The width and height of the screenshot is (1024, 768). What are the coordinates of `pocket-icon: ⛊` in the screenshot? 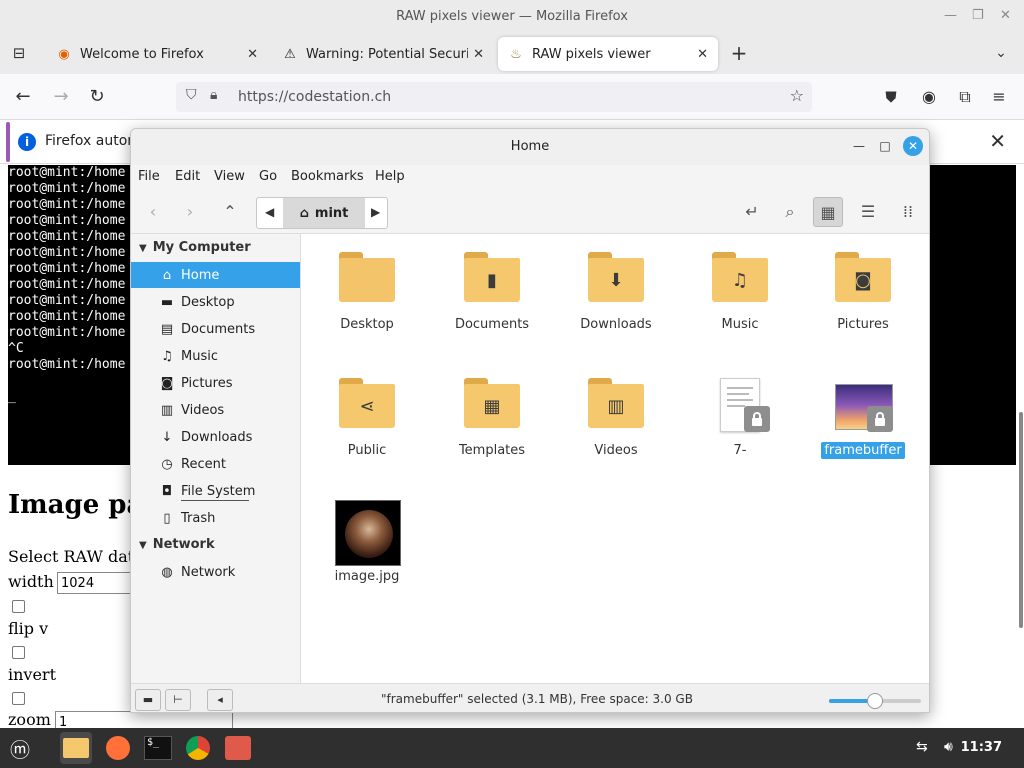 It's located at (891, 97).